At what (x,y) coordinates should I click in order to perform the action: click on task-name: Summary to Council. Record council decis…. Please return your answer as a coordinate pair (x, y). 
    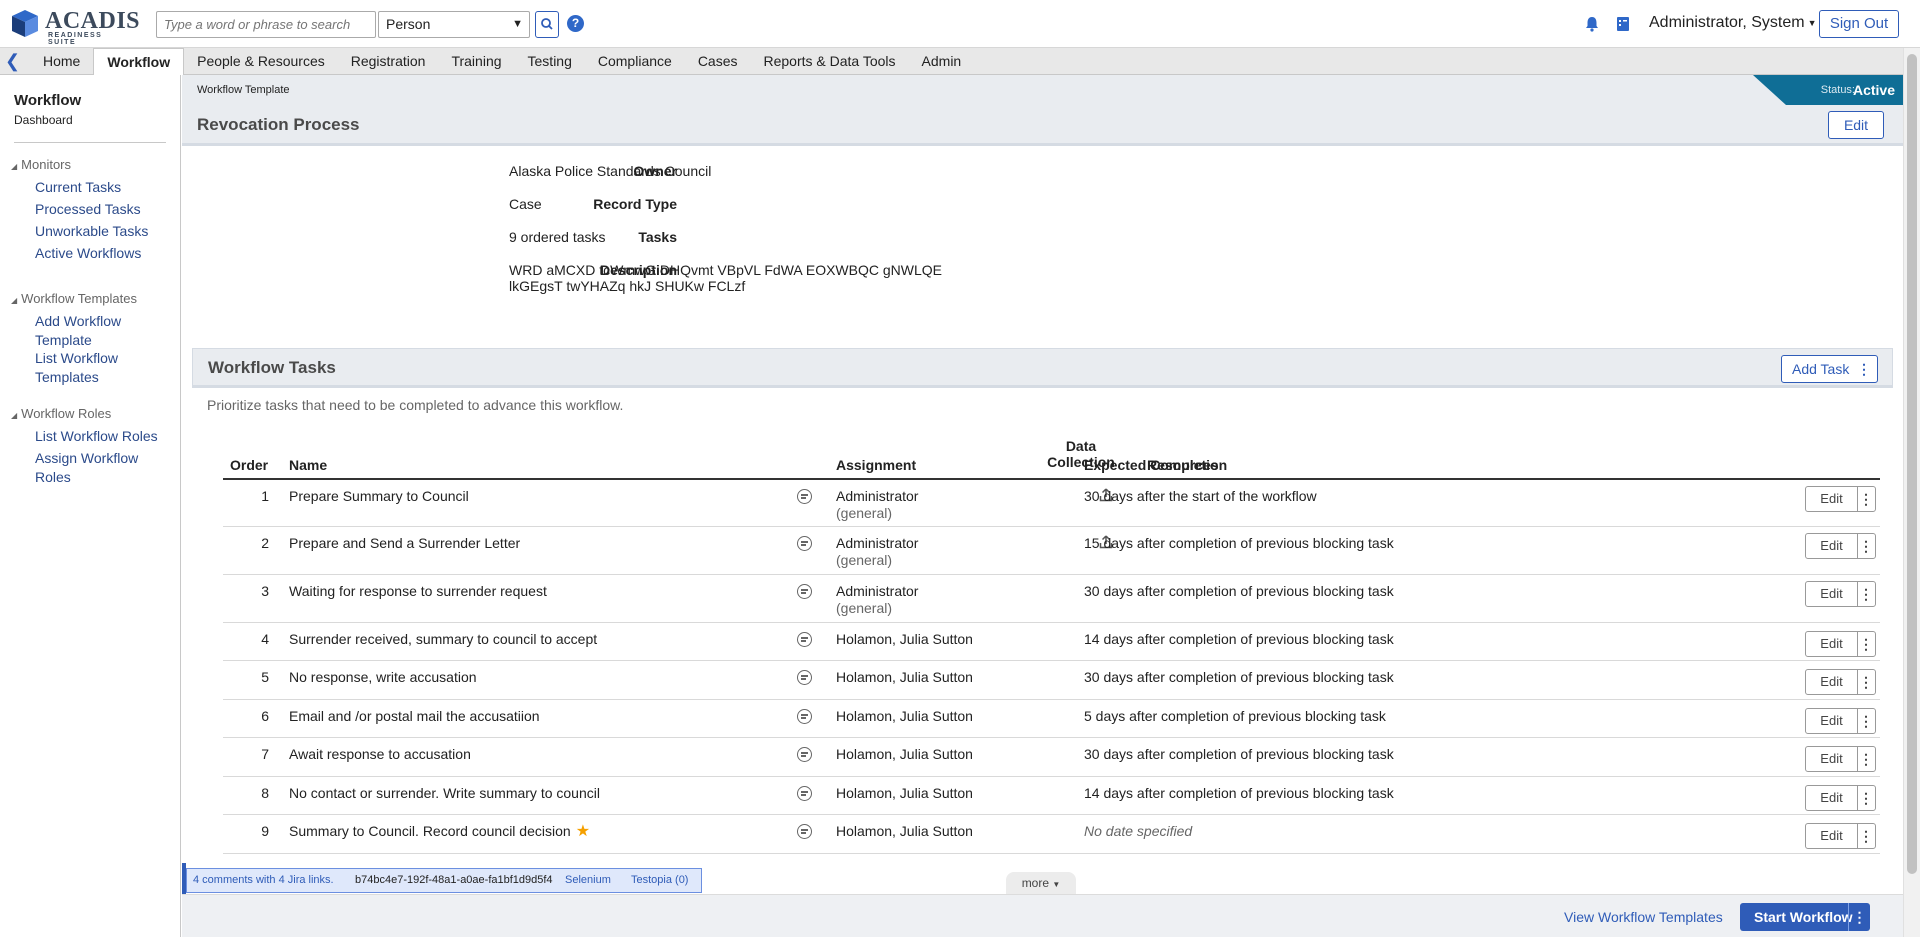
    Looking at the image, I should click on (504, 831).